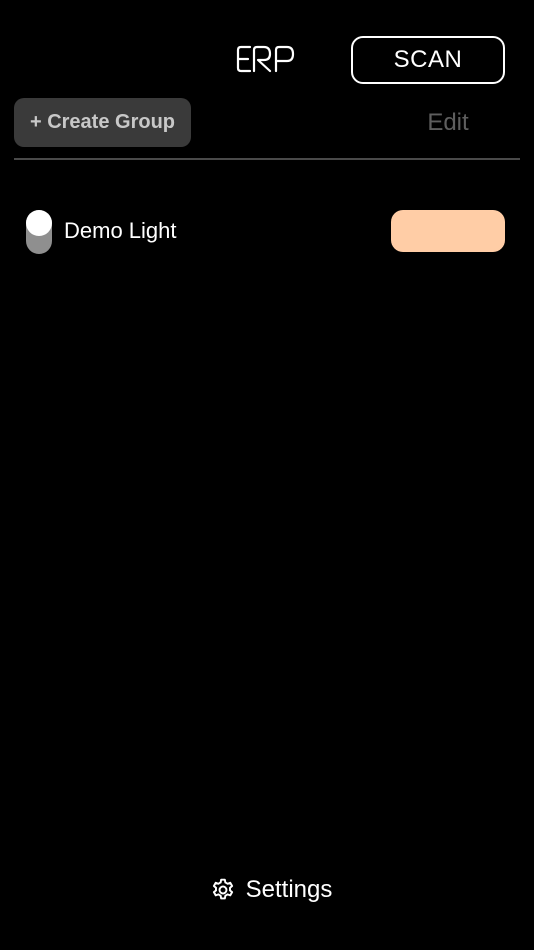  I want to click on scan-button: SCAN, so click(428, 60).